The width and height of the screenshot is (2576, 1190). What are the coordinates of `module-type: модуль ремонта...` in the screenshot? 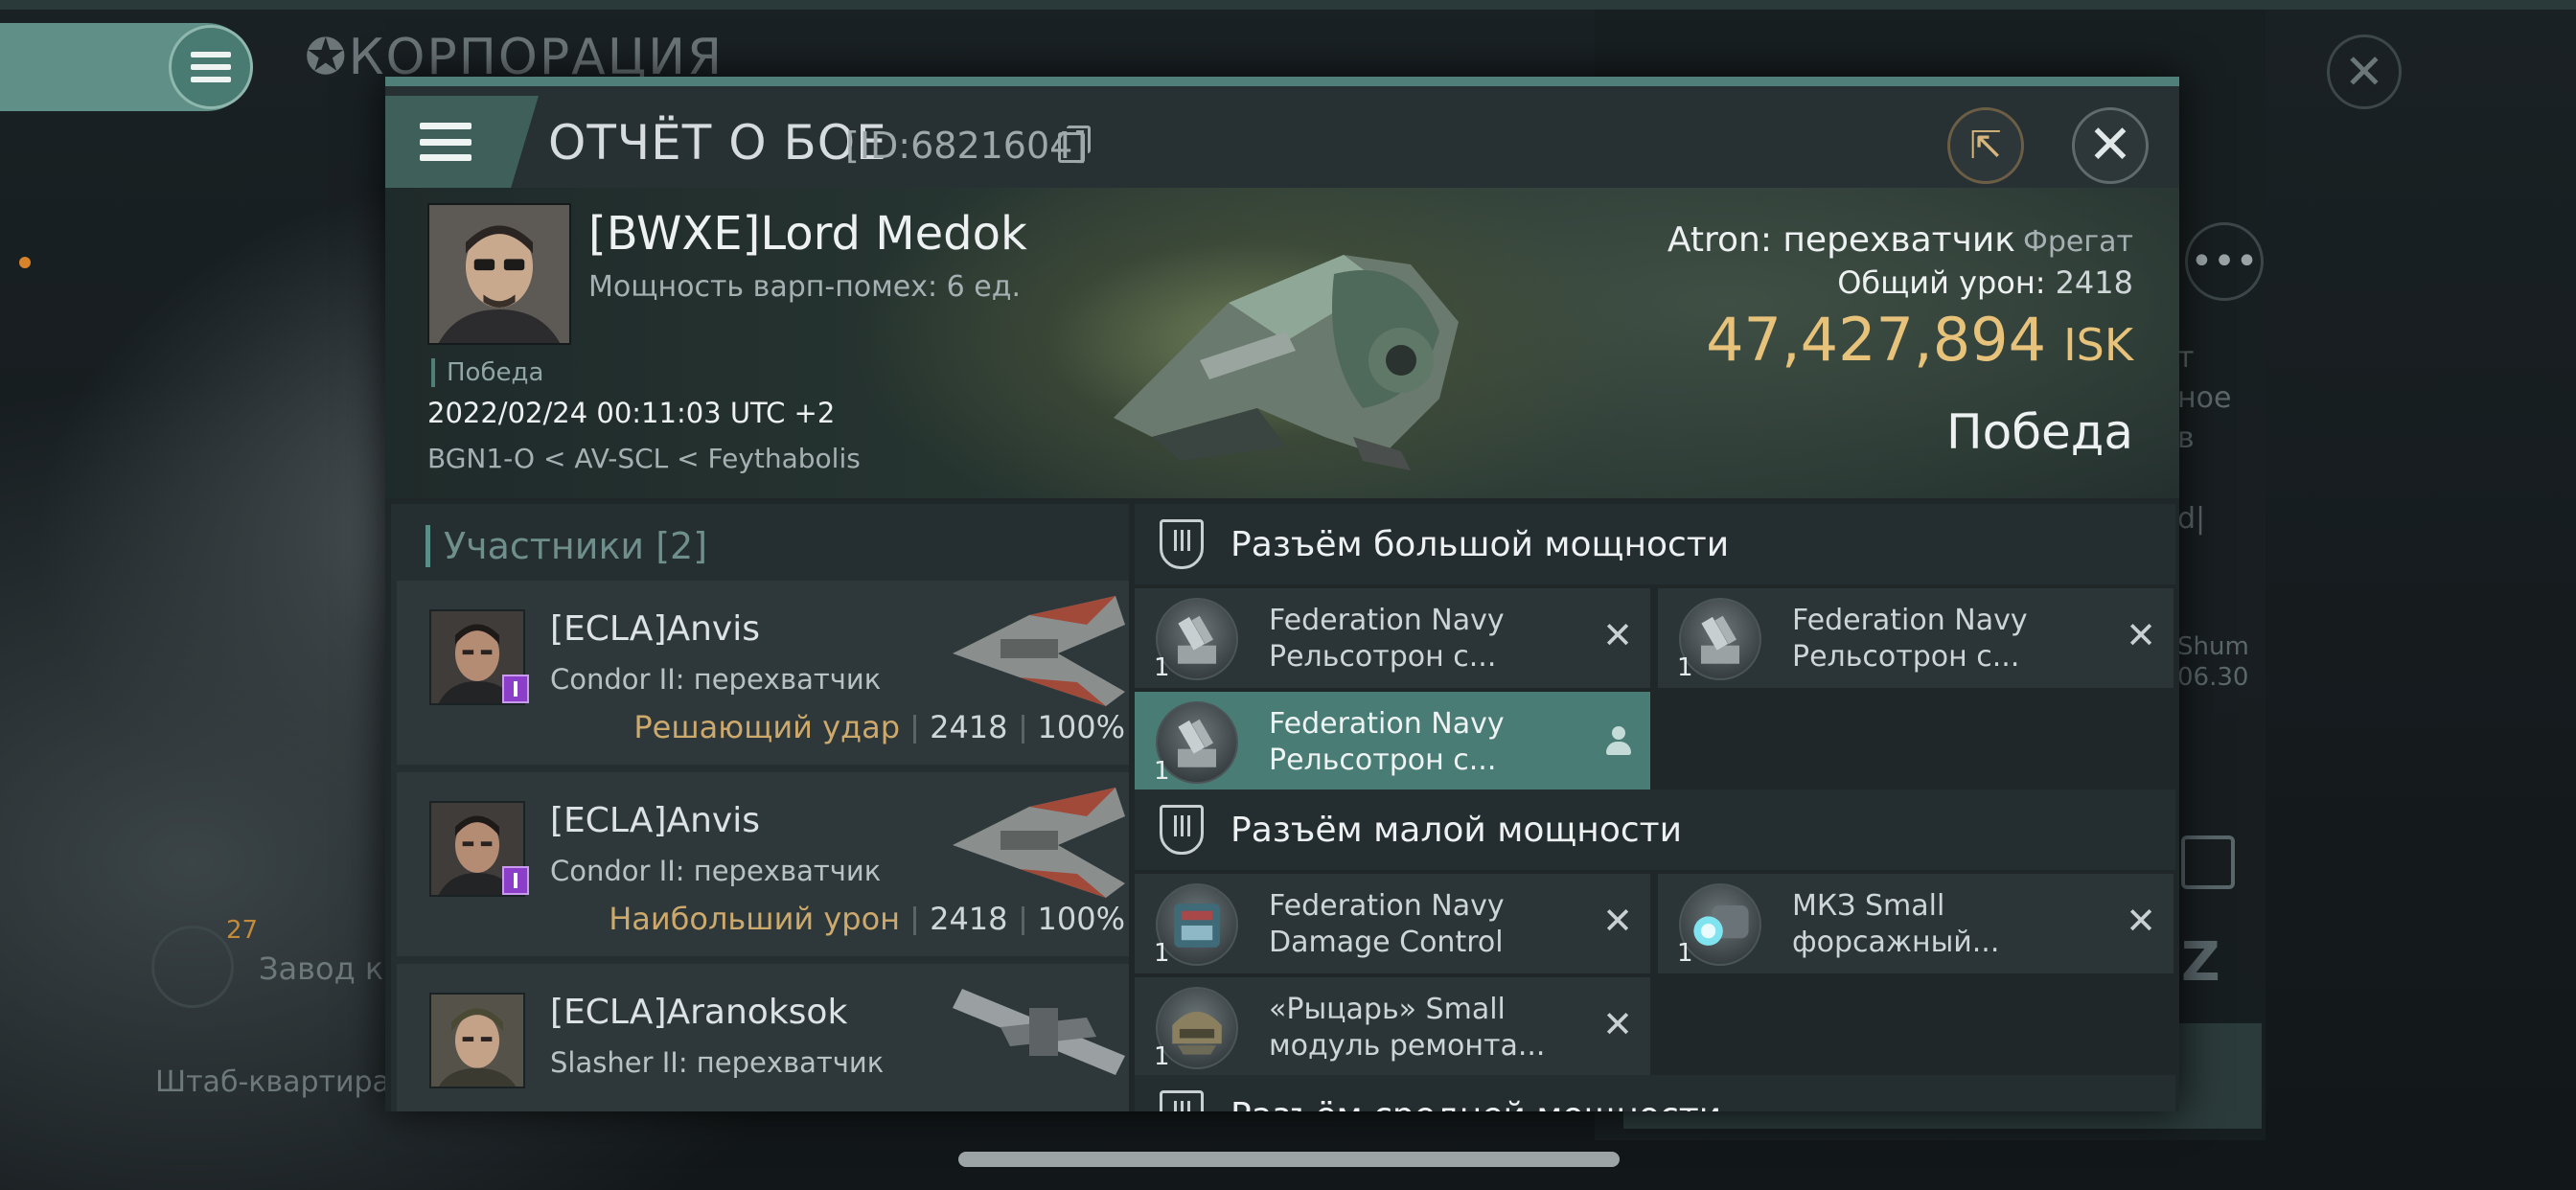 It's located at (1407, 1046).